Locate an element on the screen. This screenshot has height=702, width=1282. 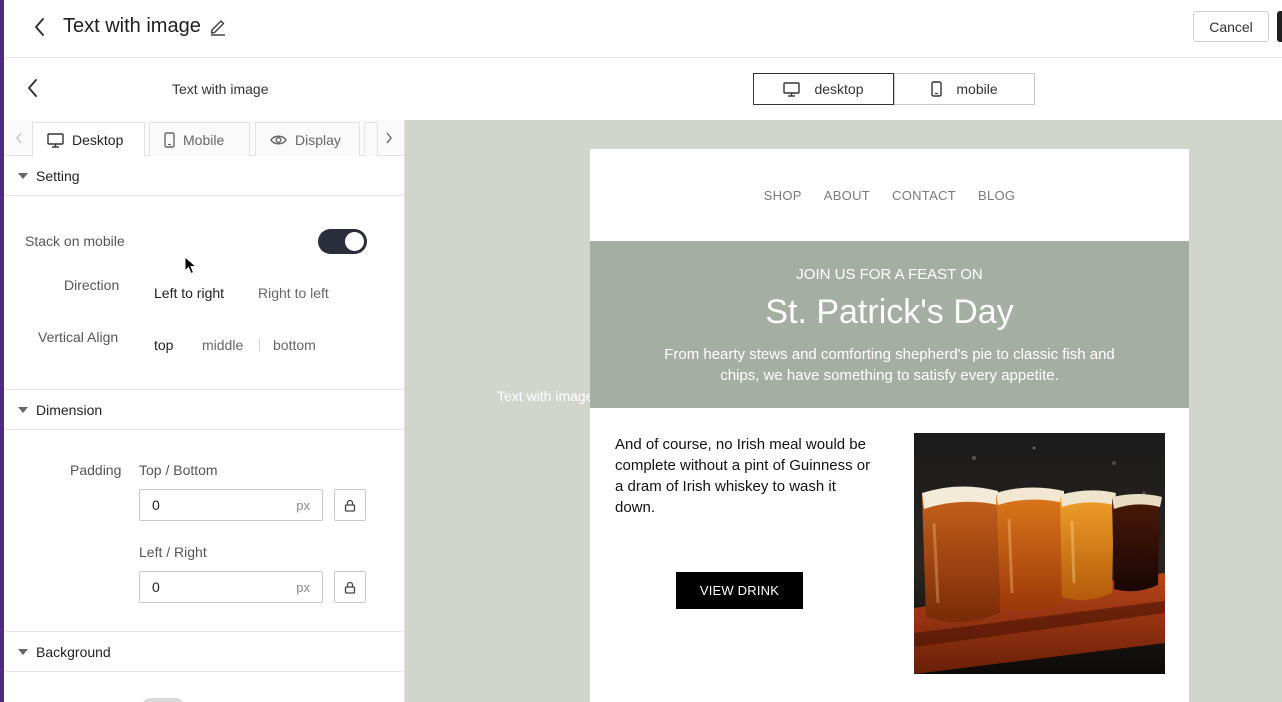
panel-back-button is located at coordinates (33, 88).